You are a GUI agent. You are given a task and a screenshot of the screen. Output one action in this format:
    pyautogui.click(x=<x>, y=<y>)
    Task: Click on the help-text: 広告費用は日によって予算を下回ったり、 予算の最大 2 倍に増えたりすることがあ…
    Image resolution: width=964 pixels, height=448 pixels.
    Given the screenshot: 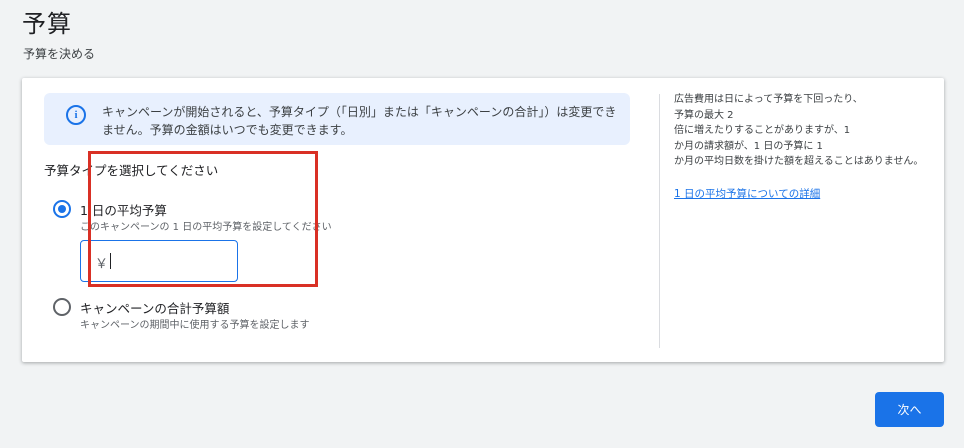 What is the action you would take?
    pyautogui.click(x=799, y=130)
    